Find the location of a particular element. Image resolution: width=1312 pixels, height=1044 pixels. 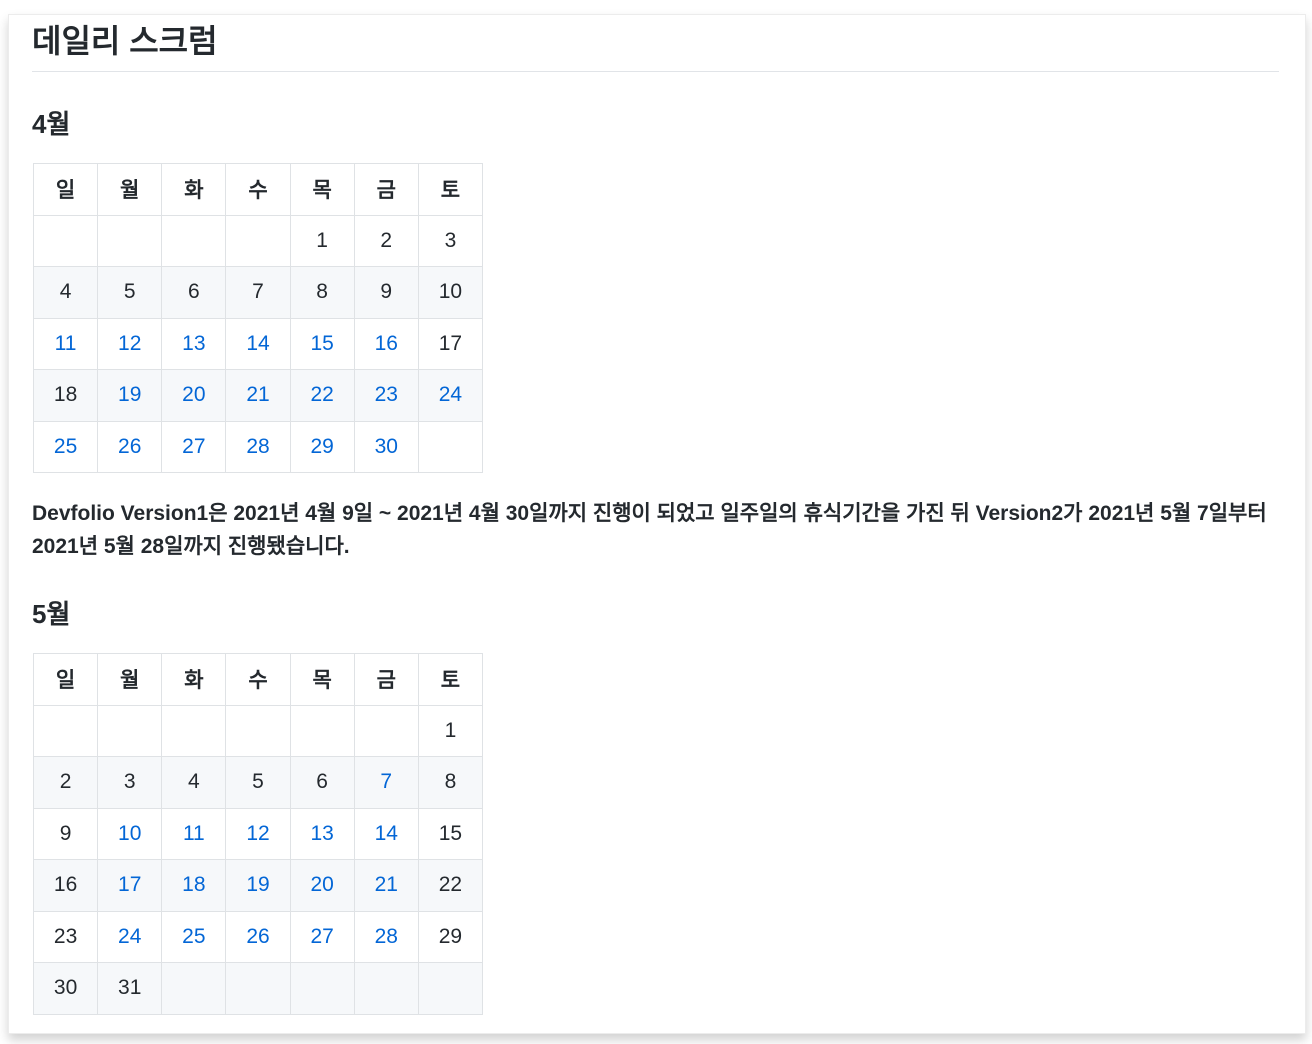

day-cell: 7 is located at coordinates (386, 782).